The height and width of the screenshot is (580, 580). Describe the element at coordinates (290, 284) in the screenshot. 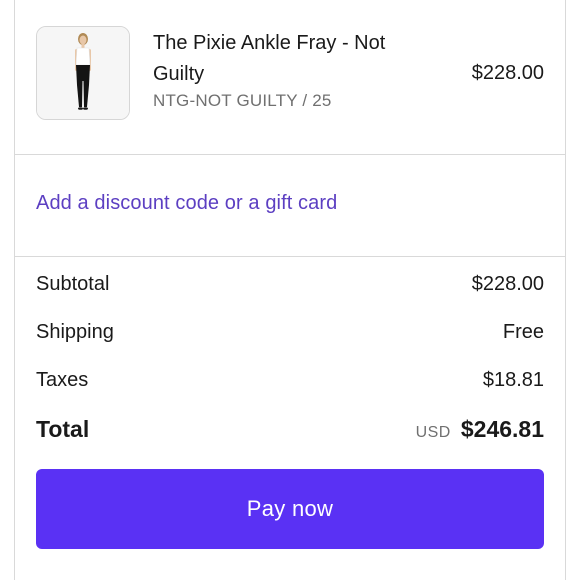

I see `subtotal-row: Subtotal $228.00` at that location.